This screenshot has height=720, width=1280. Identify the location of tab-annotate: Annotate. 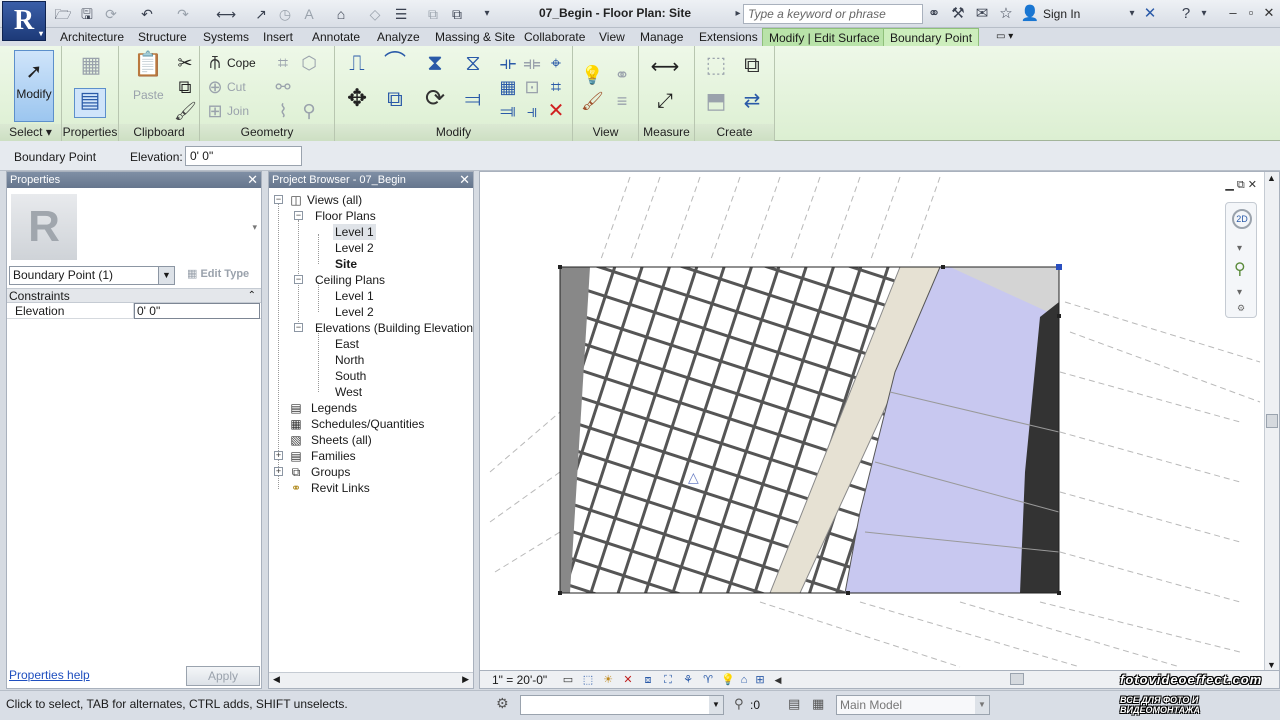
(336, 37).